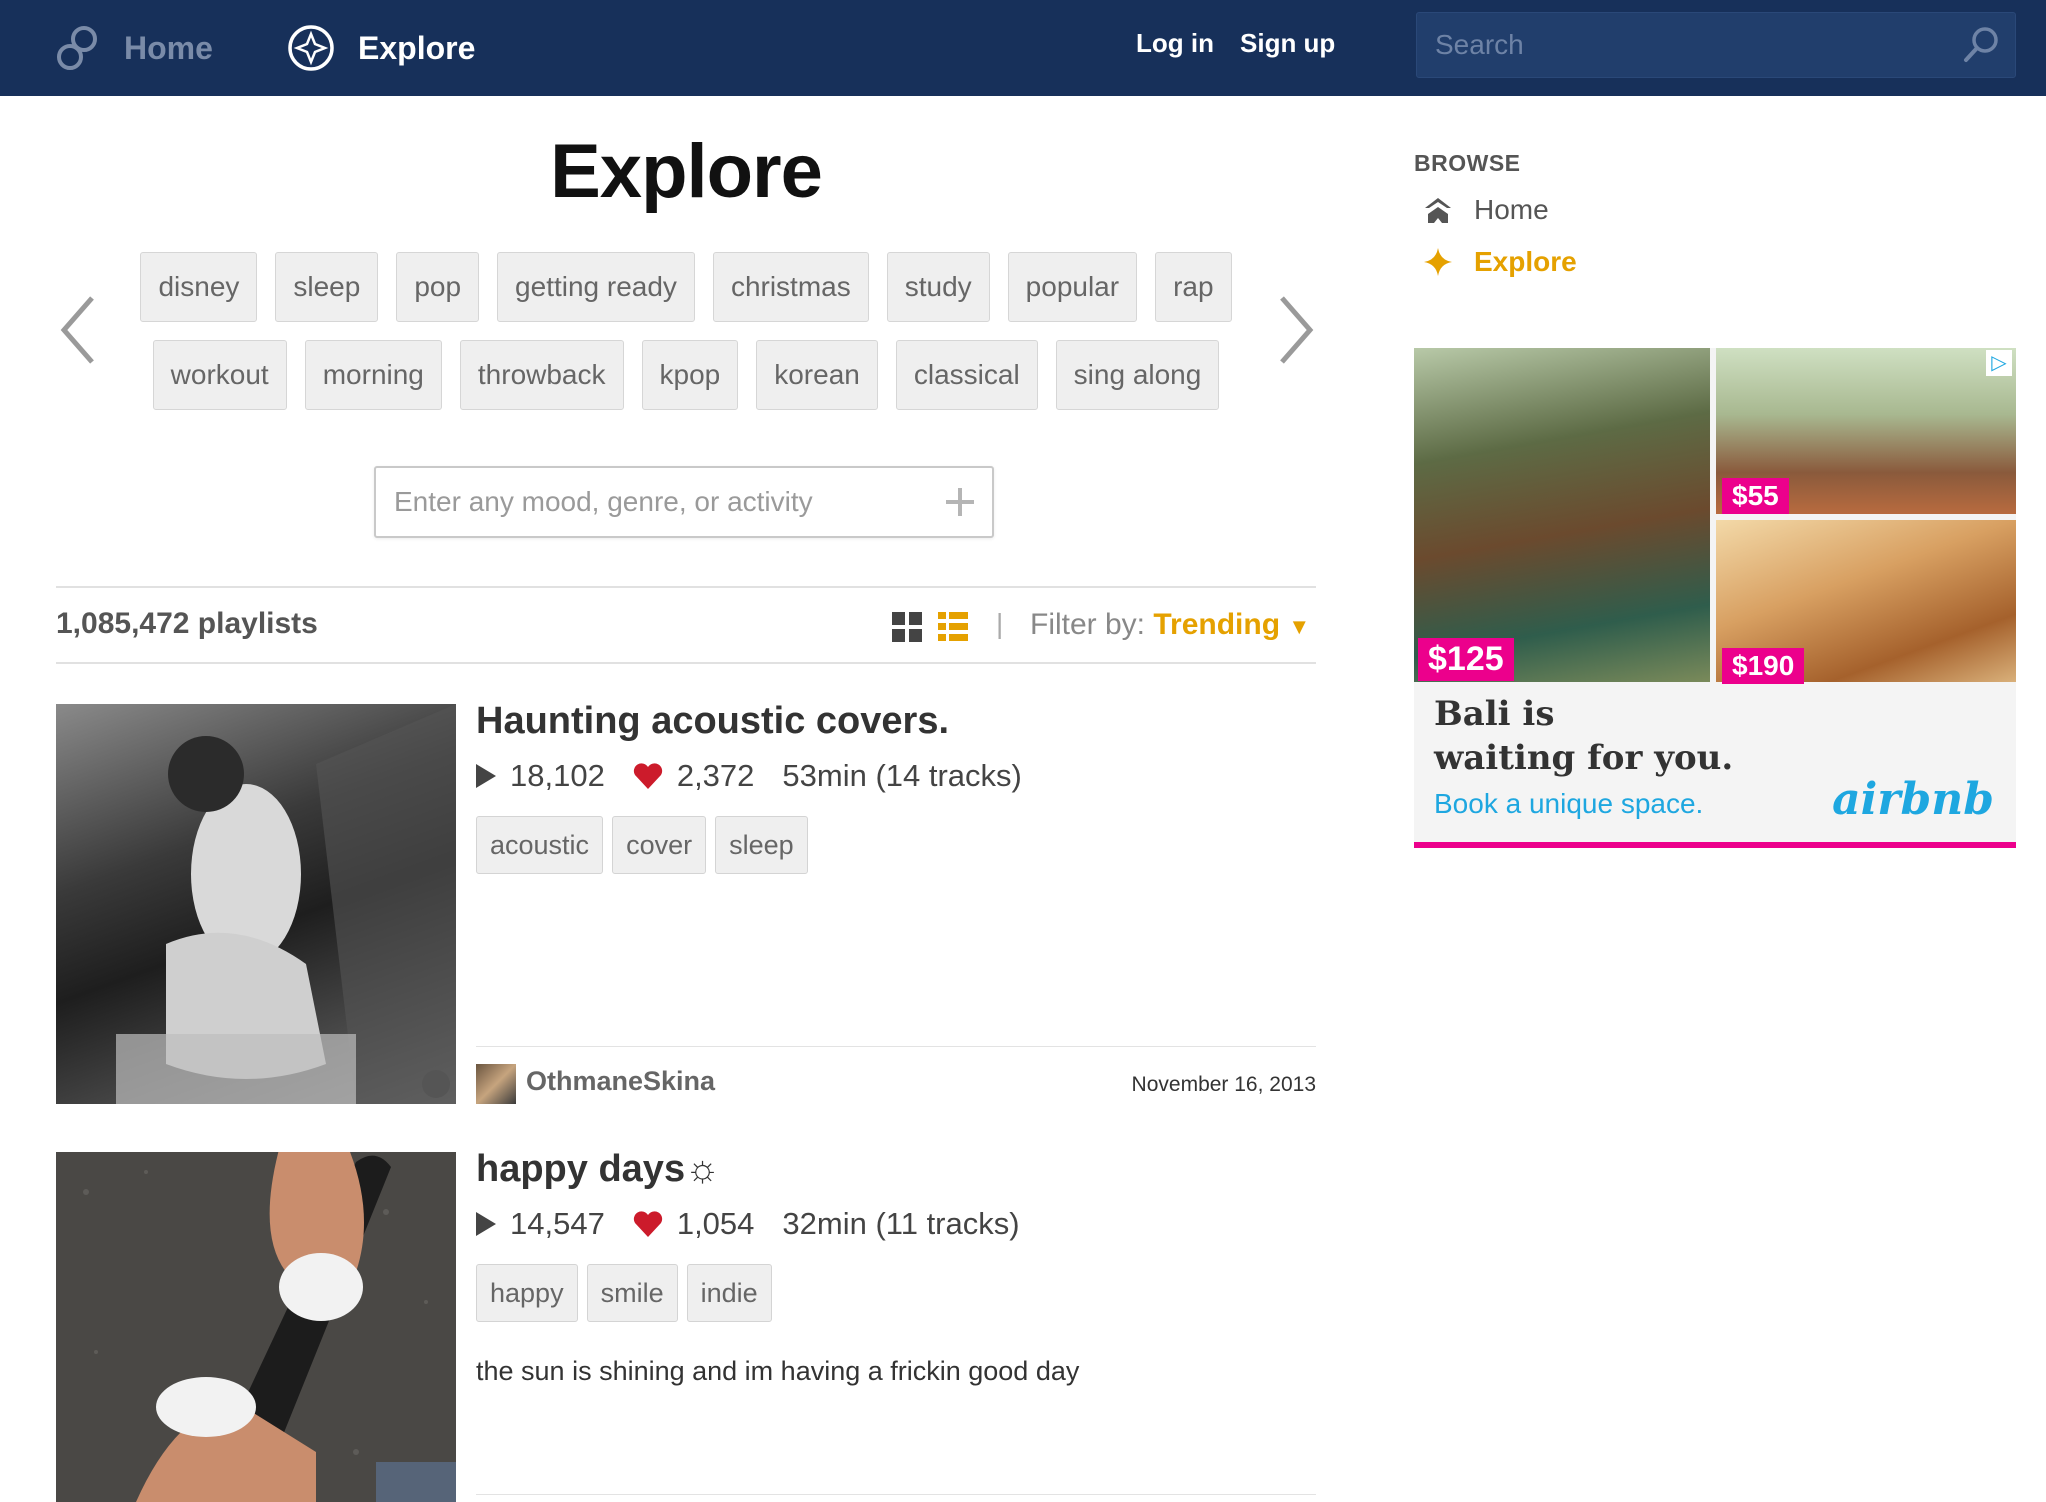 The width and height of the screenshot is (2046, 1502). What do you see at coordinates (1755, 496) in the screenshot?
I see `price-badge: $55` at bounding box center [1755, 496].